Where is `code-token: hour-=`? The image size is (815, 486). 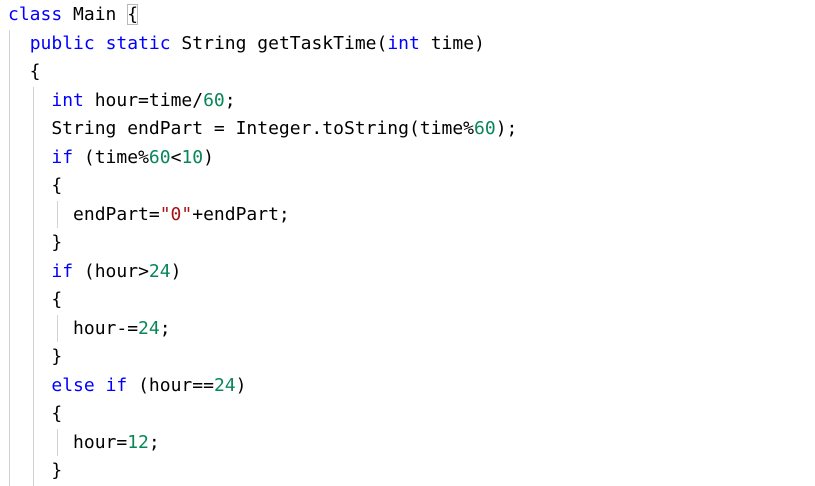
code-token: hour-= is located at coordinates (73, 328).